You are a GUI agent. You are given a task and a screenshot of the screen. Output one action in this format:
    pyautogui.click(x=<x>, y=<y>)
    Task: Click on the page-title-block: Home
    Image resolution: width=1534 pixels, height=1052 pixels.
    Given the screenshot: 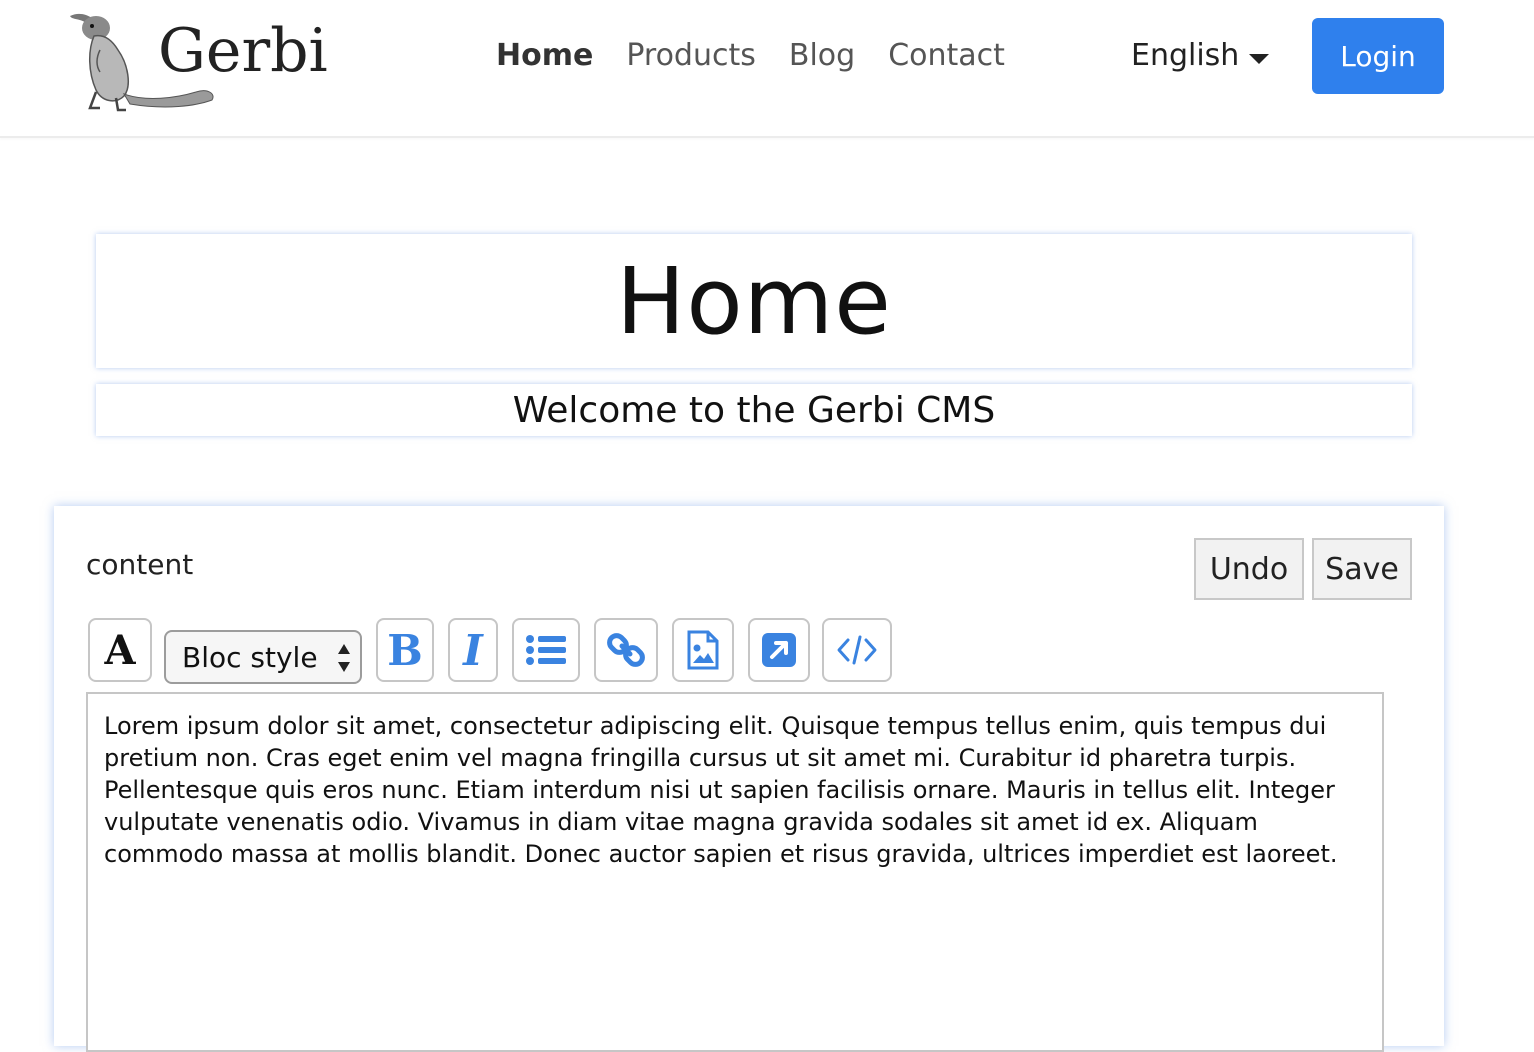 What is the action you would take?
    pyautogui.click(x=754, y=301)
    